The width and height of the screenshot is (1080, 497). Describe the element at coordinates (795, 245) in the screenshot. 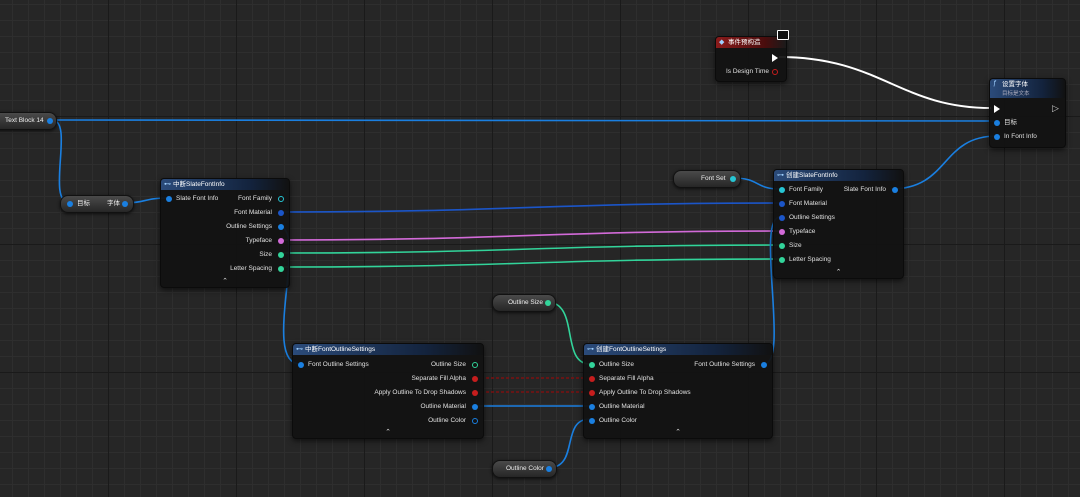

I see `size-in-label: Size` at that location.